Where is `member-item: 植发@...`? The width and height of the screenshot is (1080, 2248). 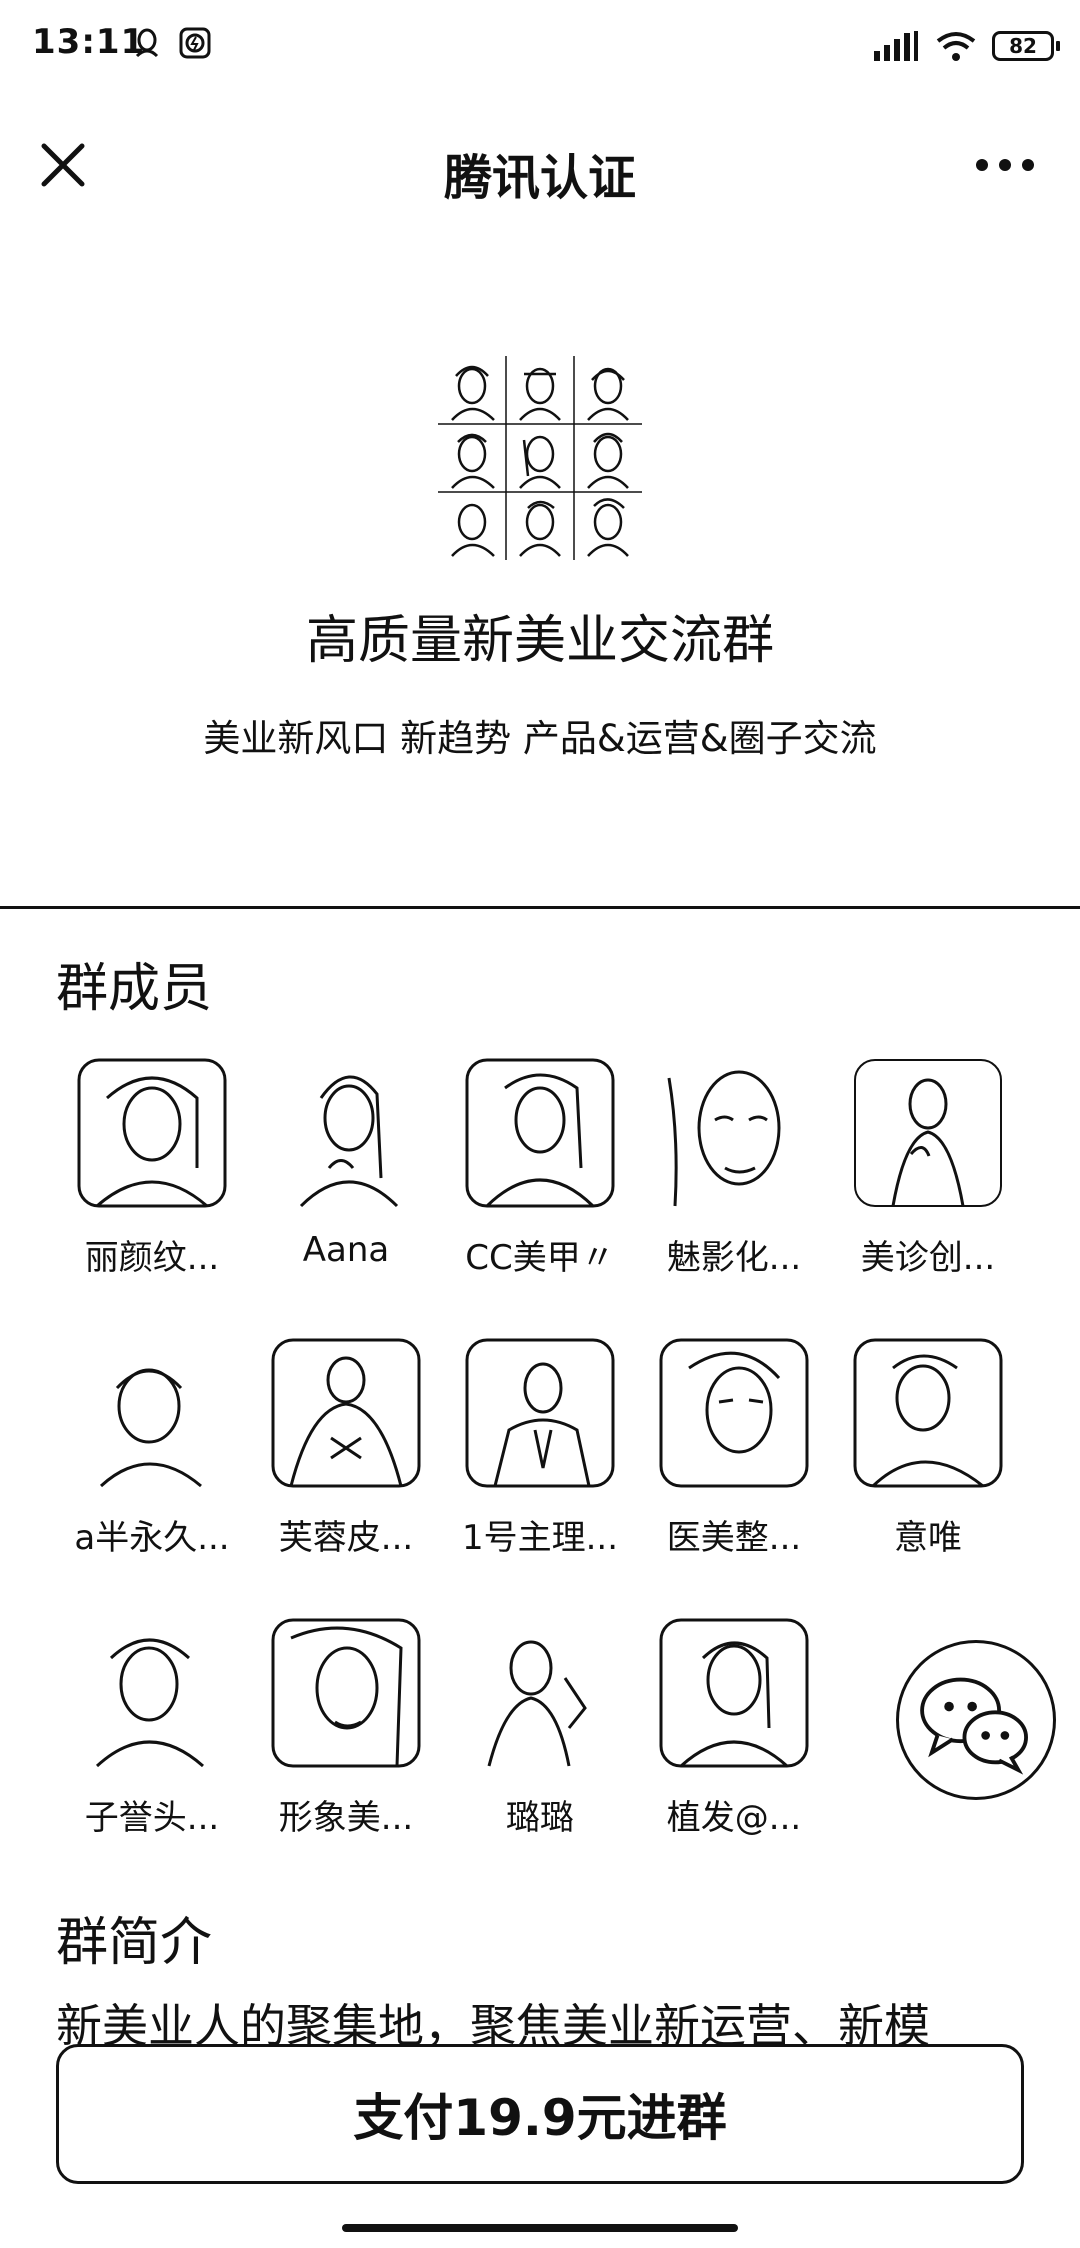 member-item: 植发@... is located at coordinates (734, 1728).